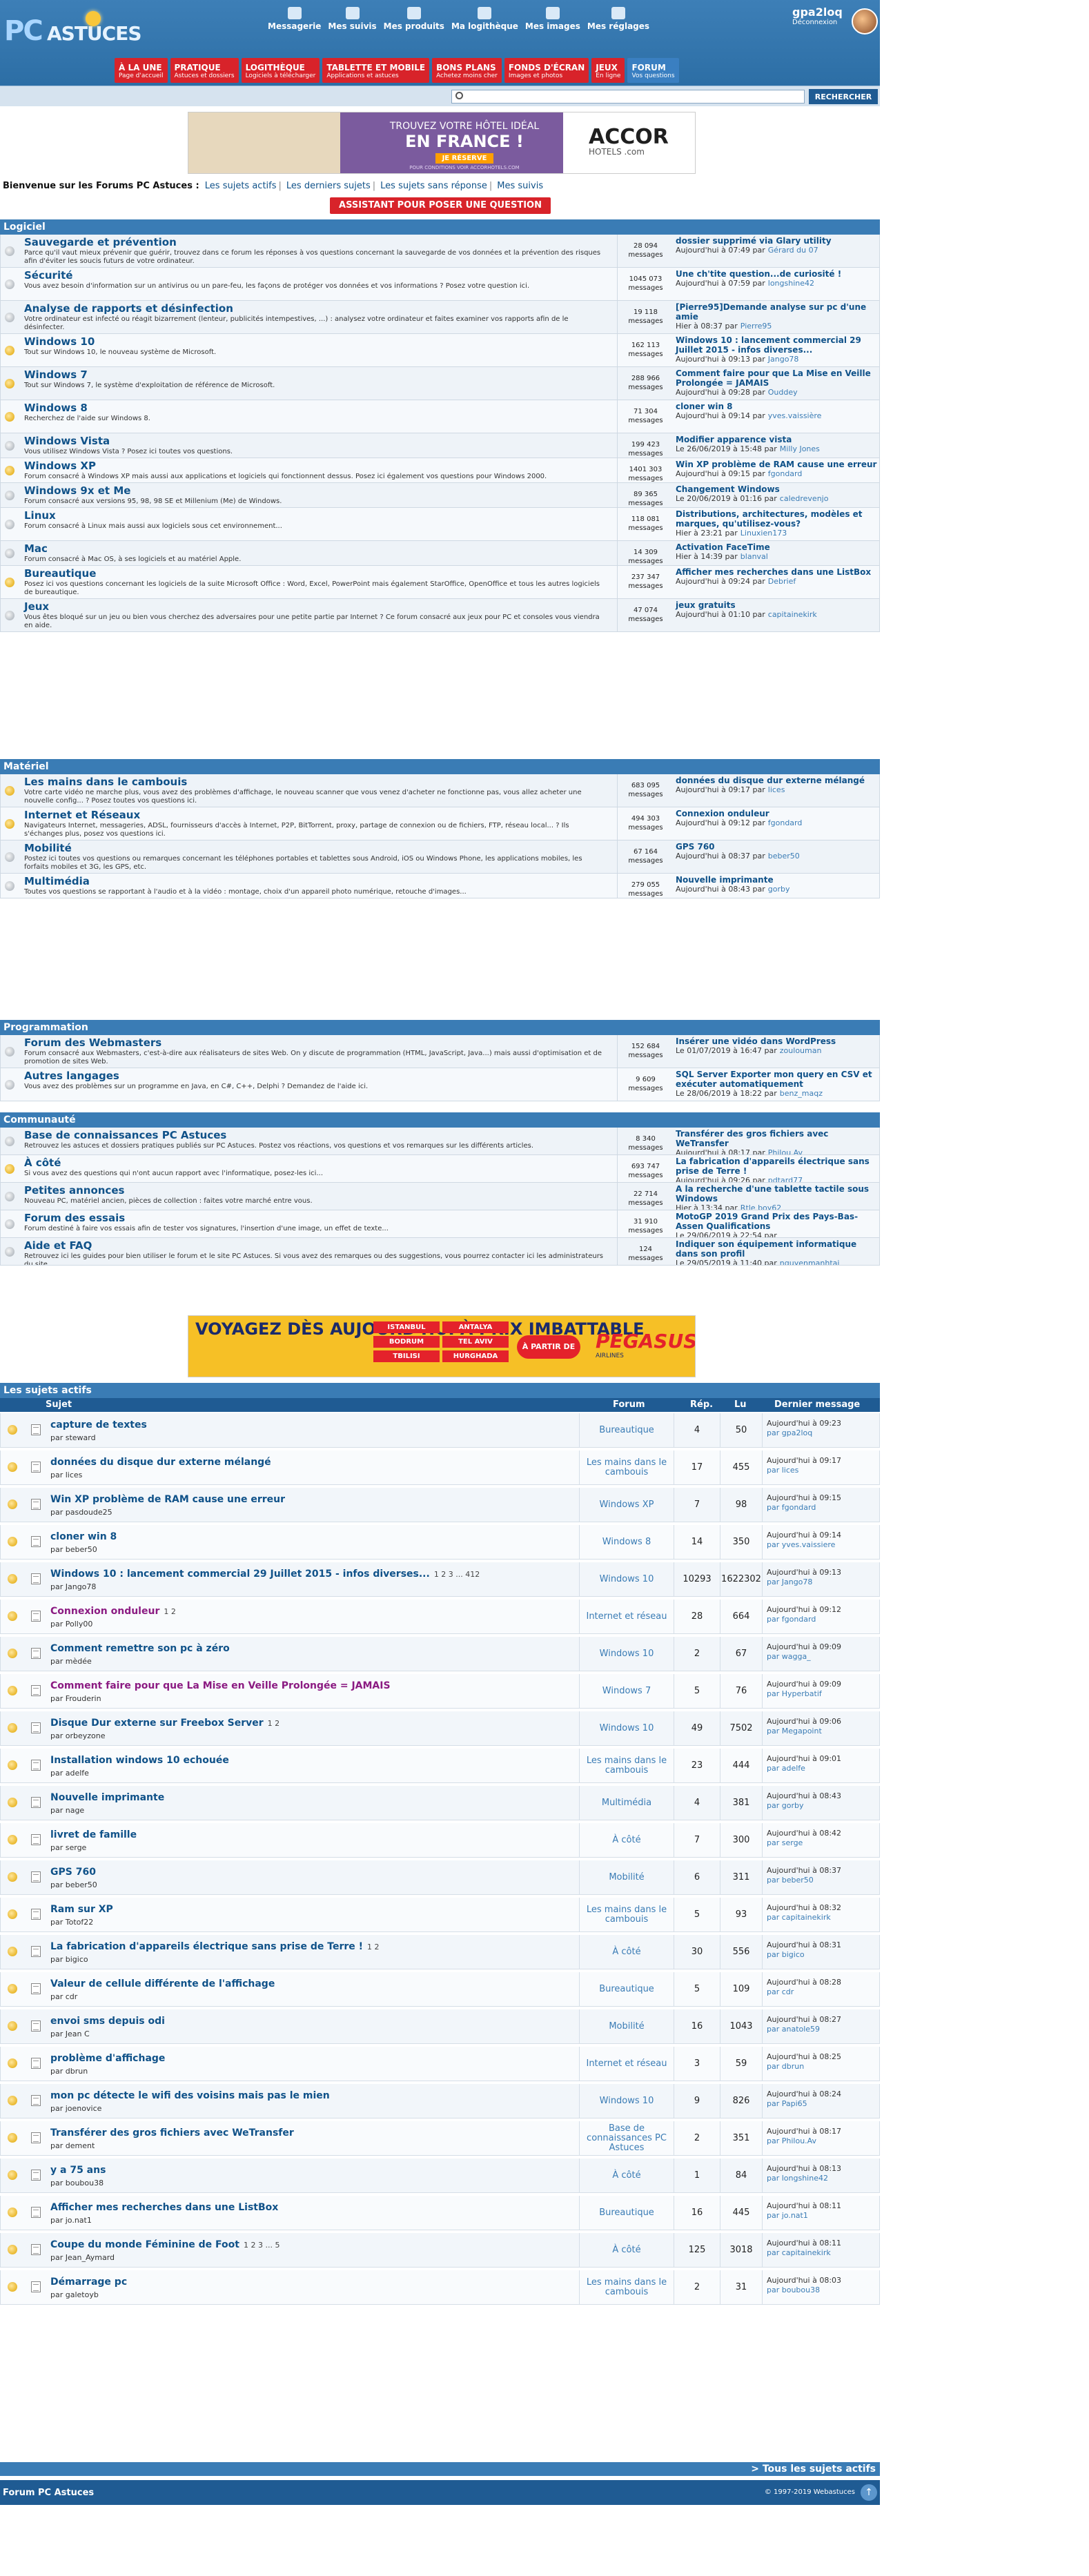  Describe the element at coordinates (125, 1135) in the screenshot. I see `forum-name-link: Base de connaissances PC Astuces` at that location.